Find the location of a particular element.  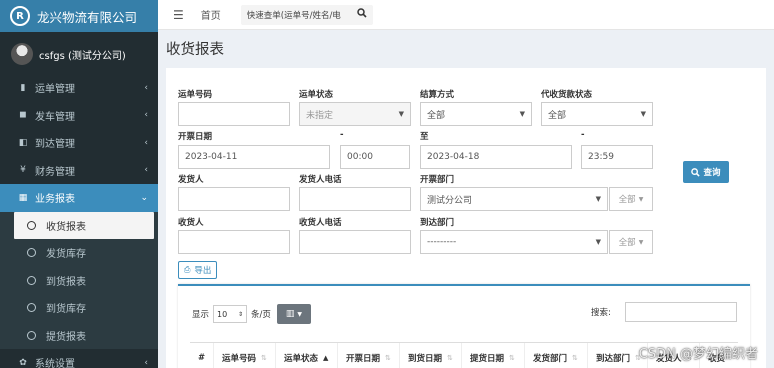

app-logo: R 龙兴物流有限公司 is located at coordinates (79, 16).